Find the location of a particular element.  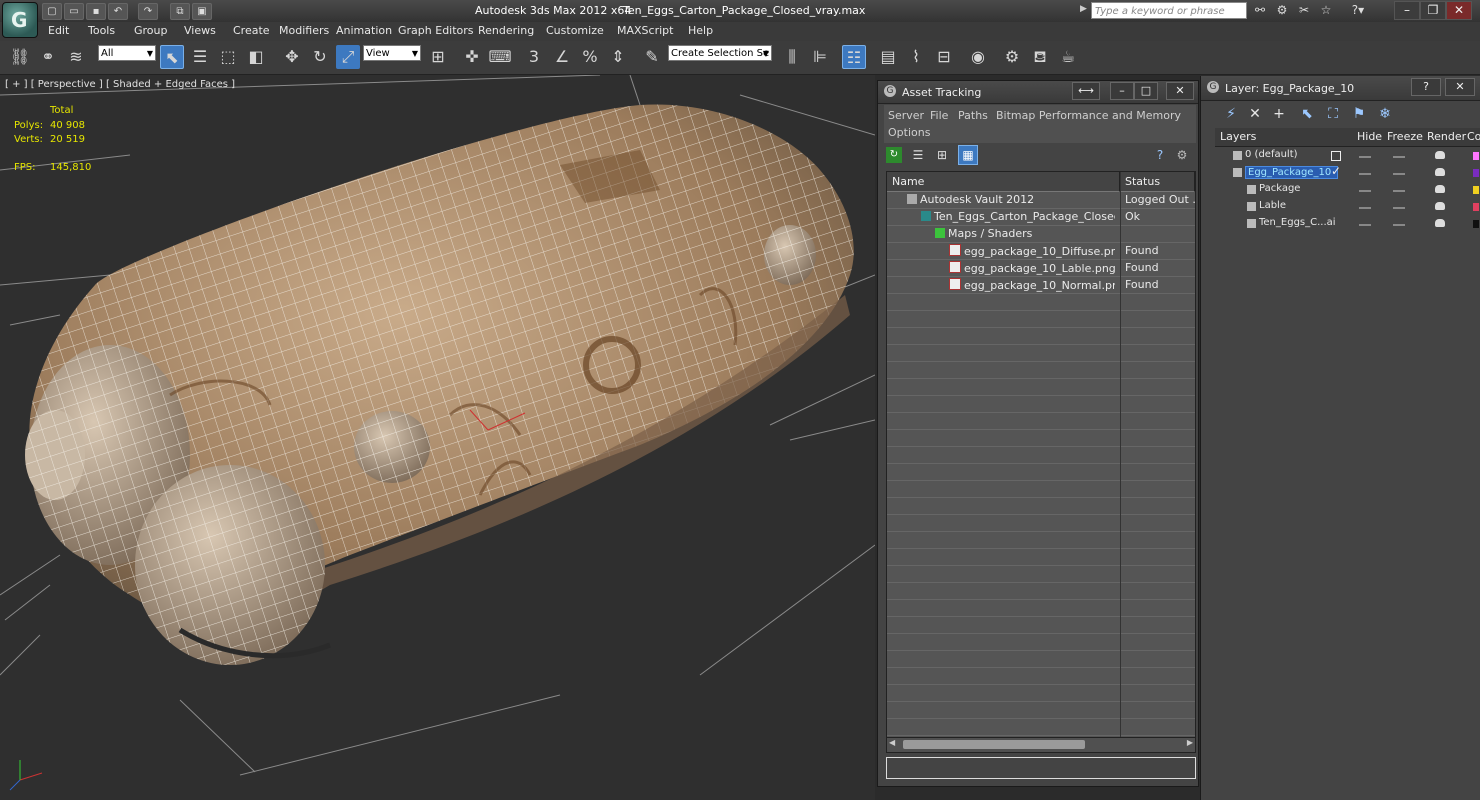

scrollbar-thumb is located at coordinates (994, 744).